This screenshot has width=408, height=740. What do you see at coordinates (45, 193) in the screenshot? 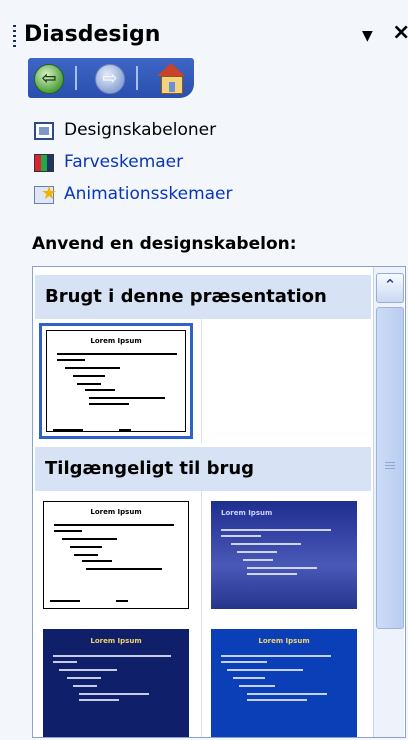
I see `animation-scheme-icon: ★` at bounding box center [45, 193].